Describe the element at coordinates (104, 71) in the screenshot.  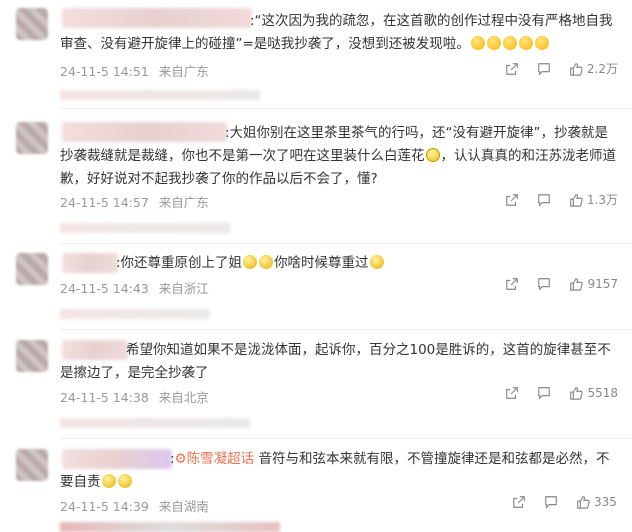
I see `comment-date: 24-11-5 14:51` at that location.